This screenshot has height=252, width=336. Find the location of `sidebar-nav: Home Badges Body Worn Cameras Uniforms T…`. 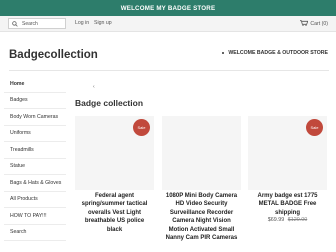

sidebar-nav: Home Badges Body Worn Cameras Uniforms T… is located at coordinates (35, 158).